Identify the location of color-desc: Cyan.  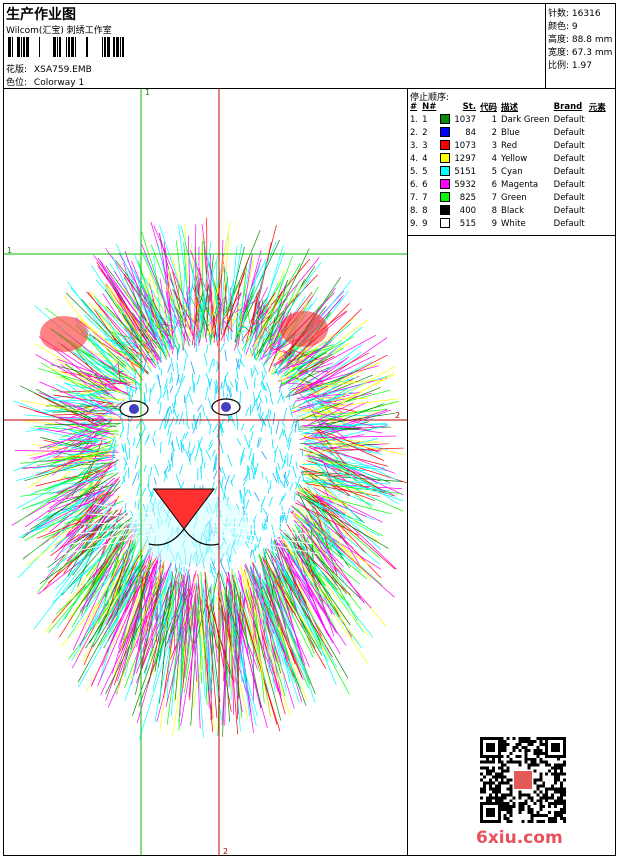
(512, 171).